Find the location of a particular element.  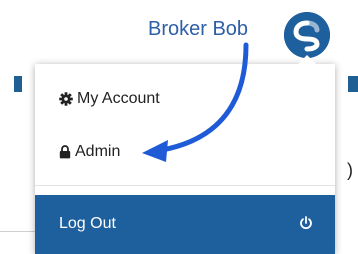

background-text-fragment: ) is located at coordinates (350, 170).